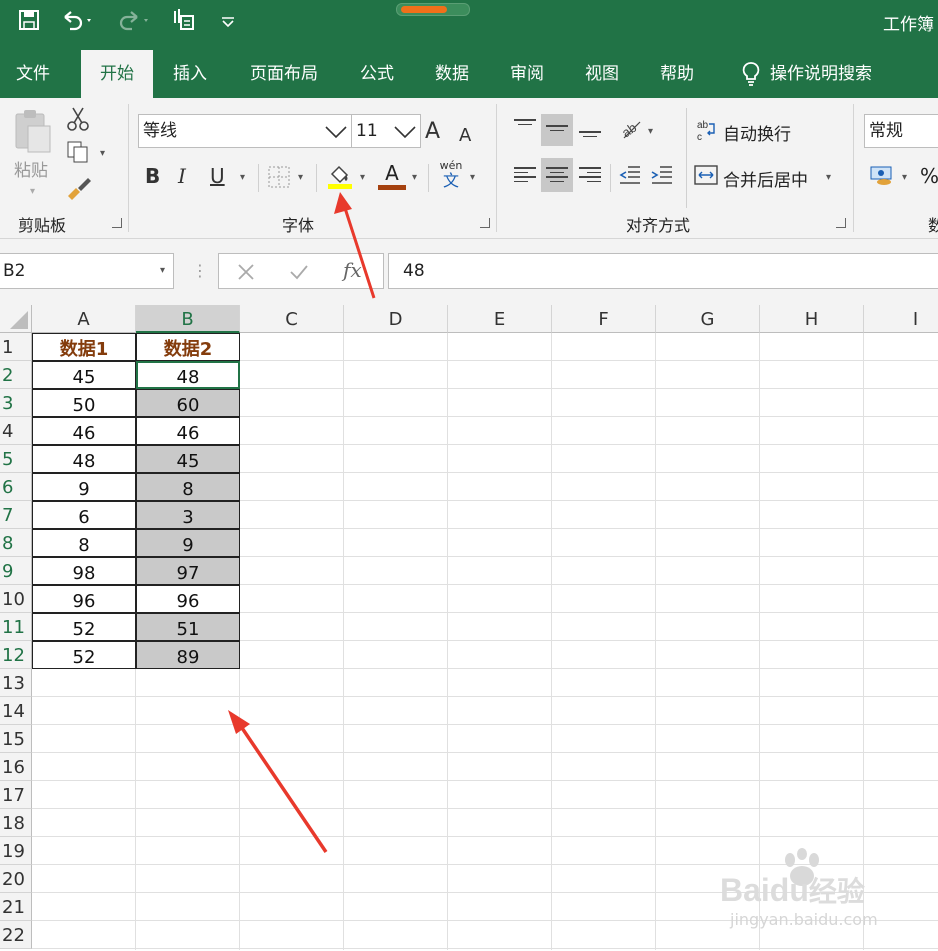  I want to click on column-header-d: D, so click(396, 319).